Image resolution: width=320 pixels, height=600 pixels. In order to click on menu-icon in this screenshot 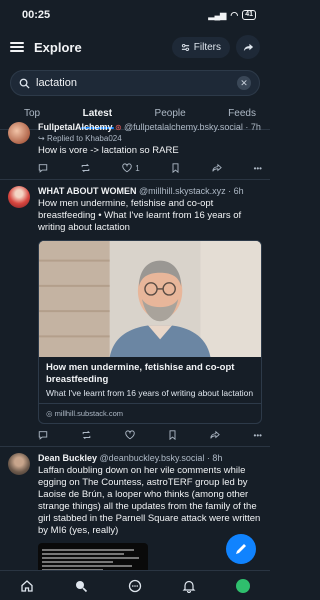, I will do `click(17, 47)`.